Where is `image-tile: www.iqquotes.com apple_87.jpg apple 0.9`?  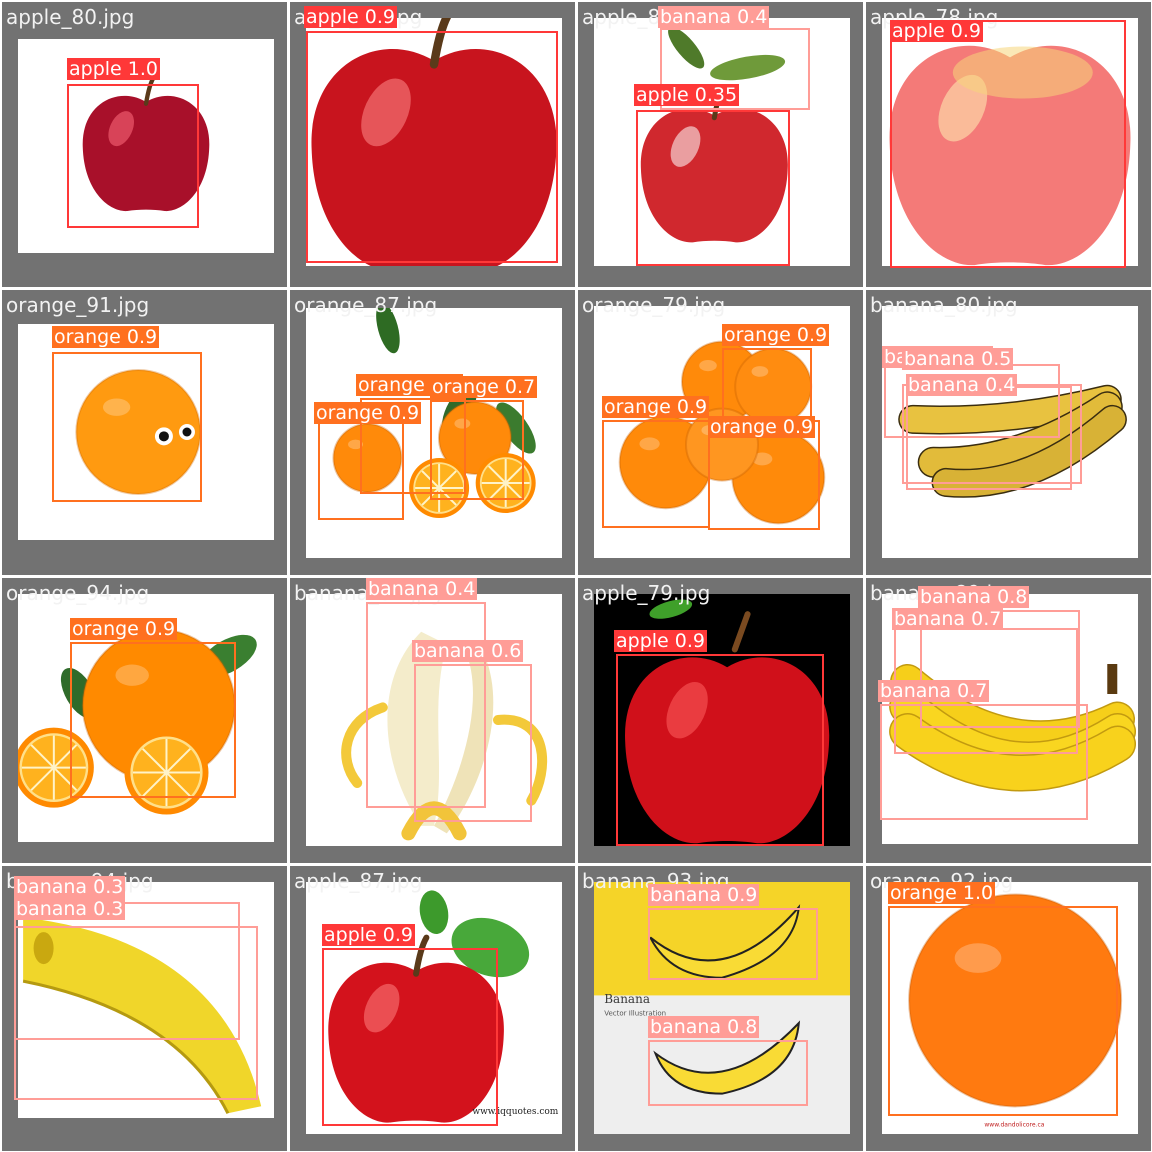 image-tile: www.iqquotes.com apple_87.jpg apple 0.9 is located at coordinates (432, 1008).